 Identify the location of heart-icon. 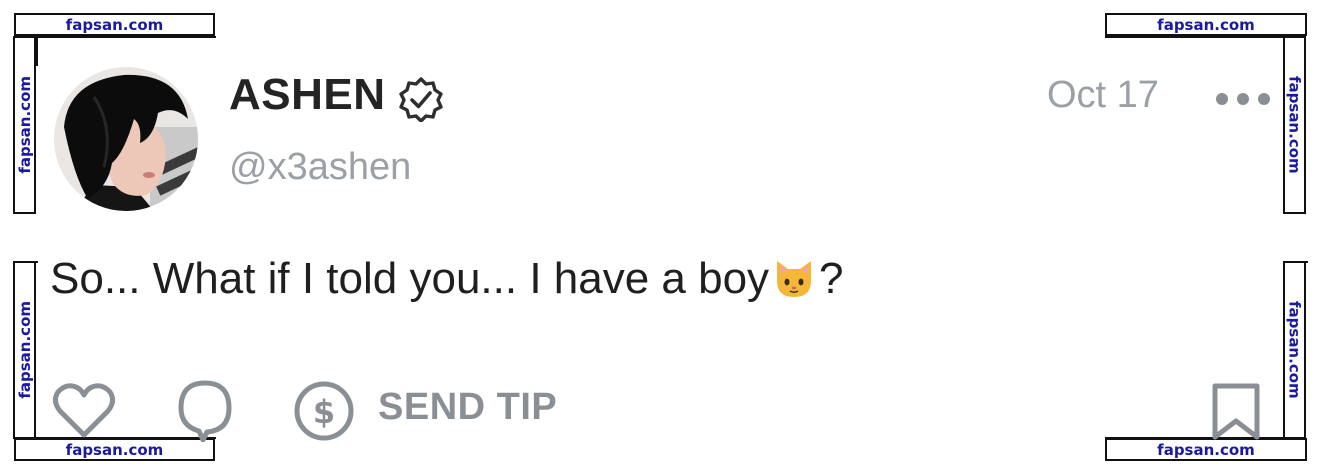
(84, 411).